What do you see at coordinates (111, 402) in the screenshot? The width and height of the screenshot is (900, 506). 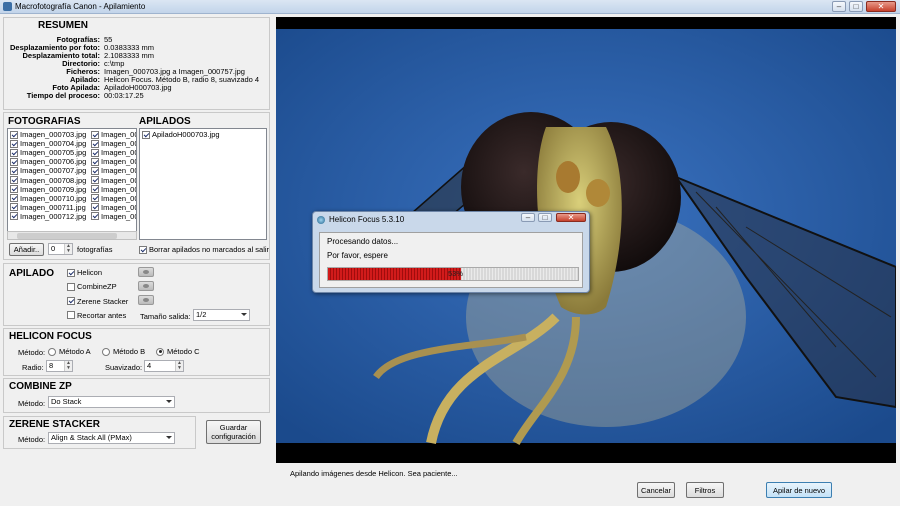 I see `combinezp-method-select: Do Stack` at bounding box center [111, 402].